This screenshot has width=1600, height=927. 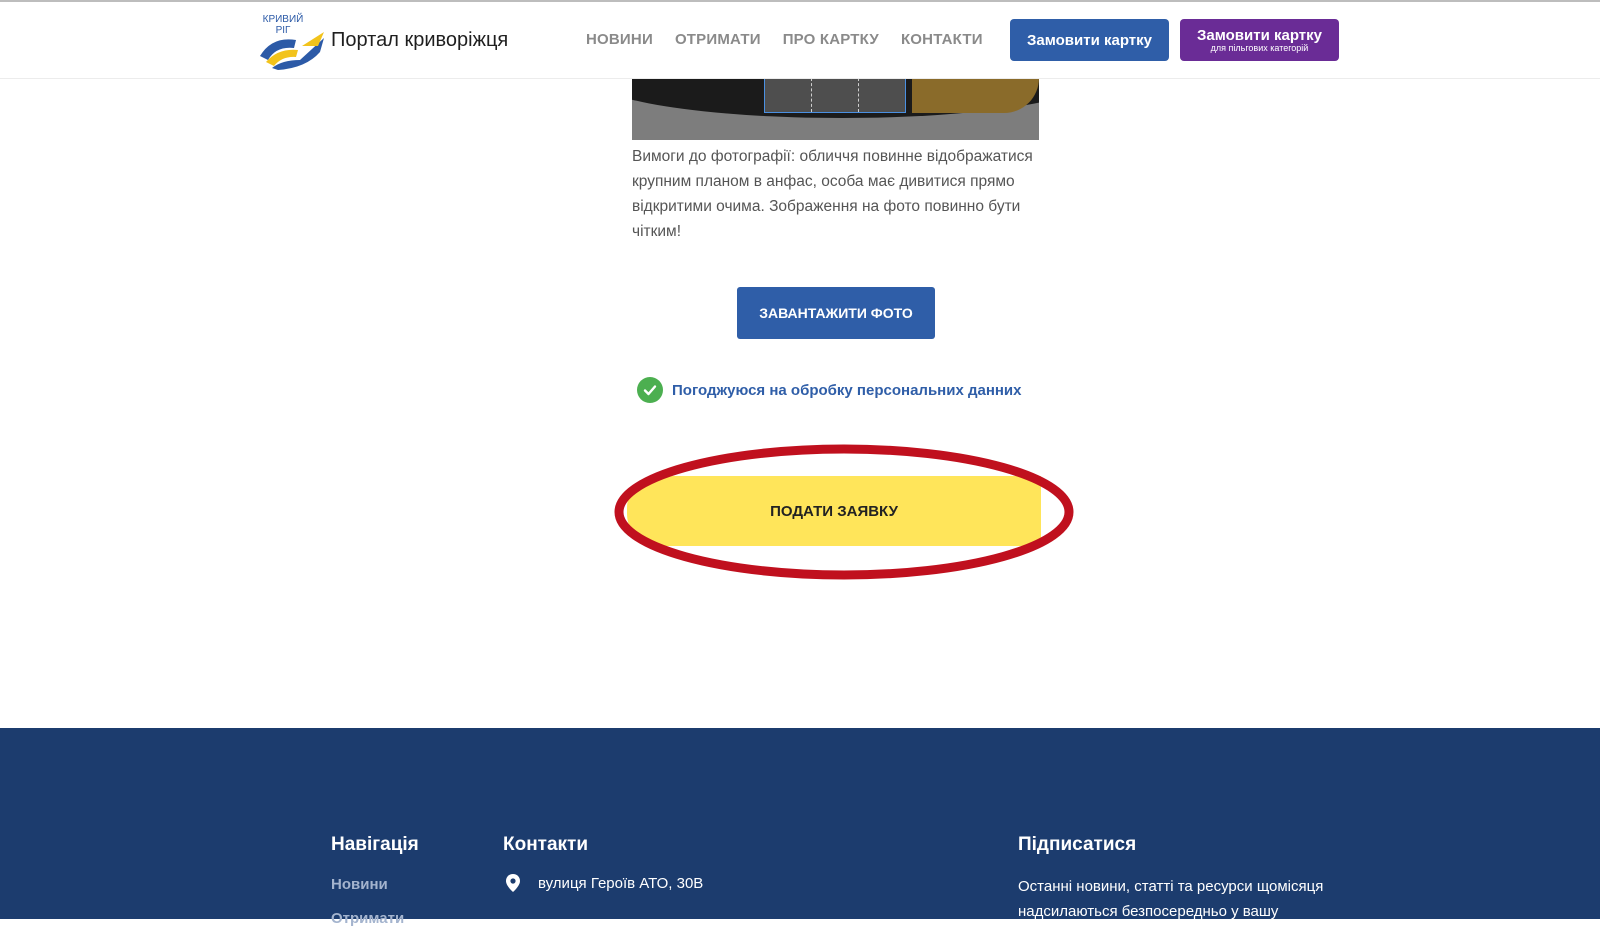 What do you see at coordinates (650, 390) in the screenshot?
I see `check-circle-icon` at bounding box center [650, 390].